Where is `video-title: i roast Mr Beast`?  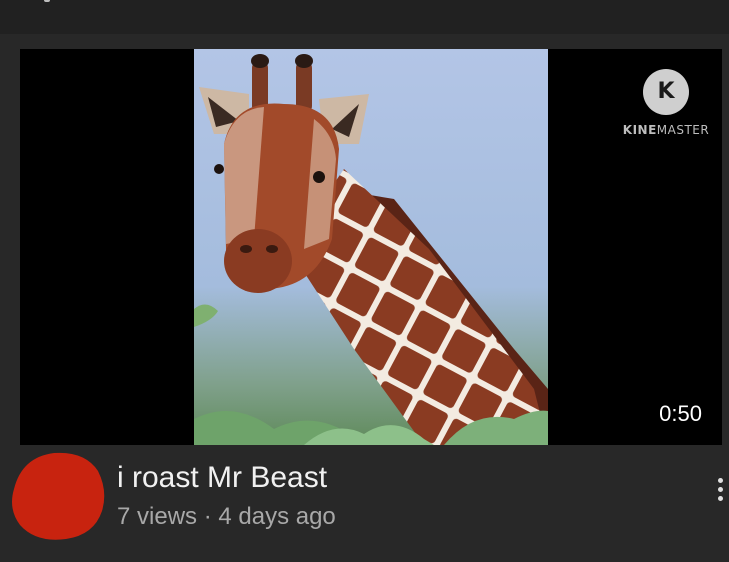 video-title: i roast Mr Beast is located at coordinates (222, 478).